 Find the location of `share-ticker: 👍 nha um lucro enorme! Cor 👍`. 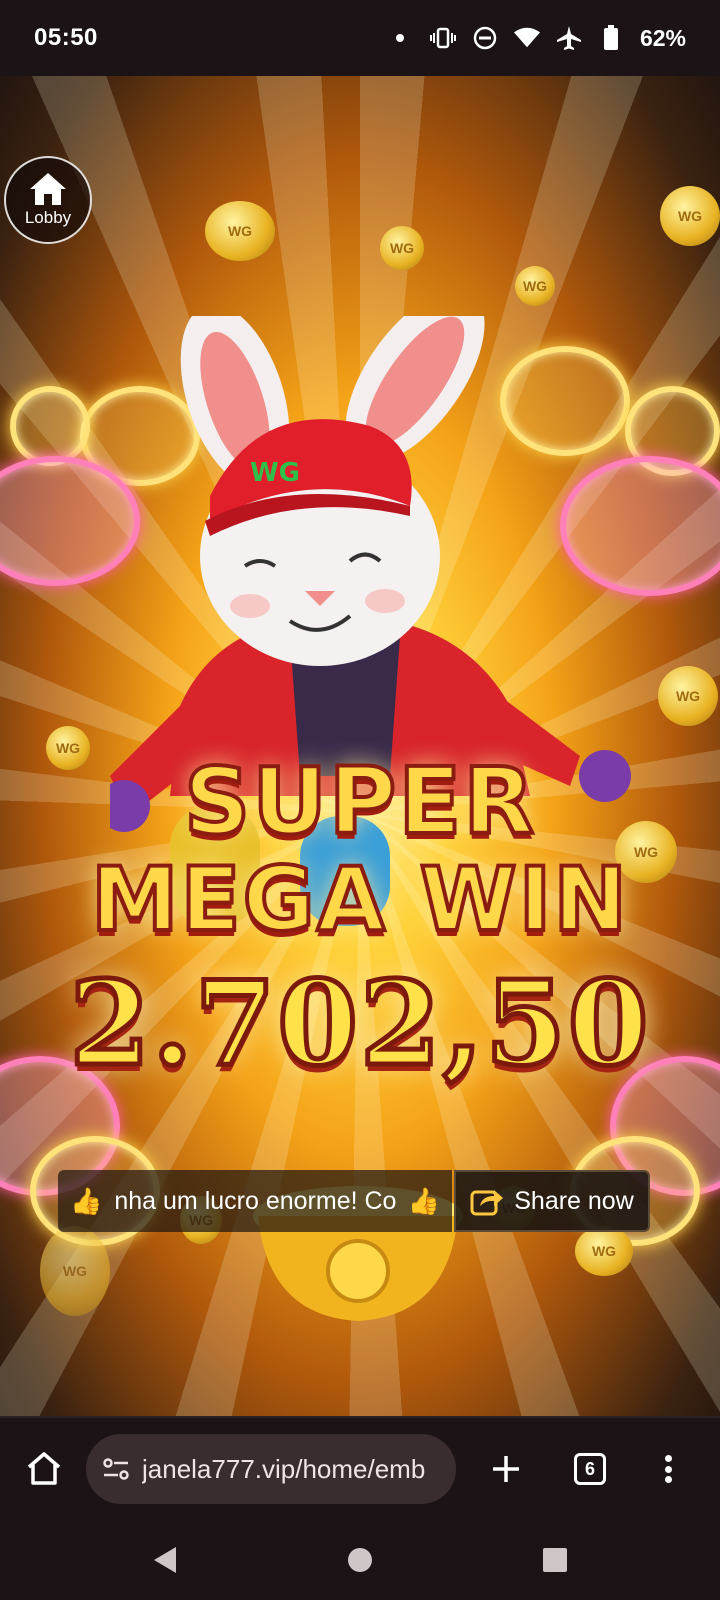

share-ticker: 👍 nha um lucro enorme! Cor 👍 is located at coordinates (255, 1201).